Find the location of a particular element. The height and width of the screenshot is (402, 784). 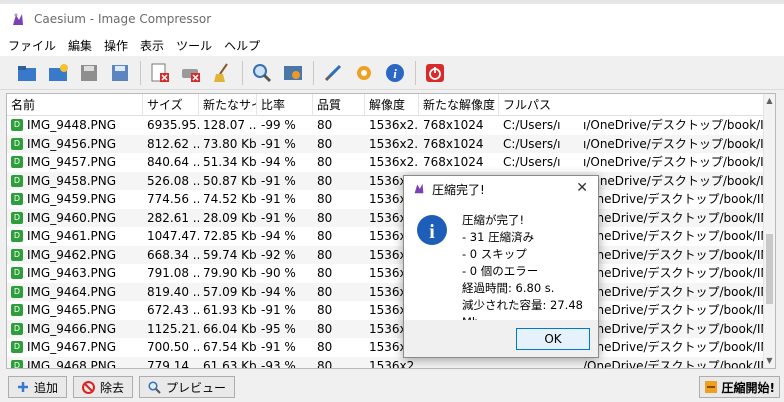

scroll-down-arrow-icon: ▼ is located at coordinates (769, 361).